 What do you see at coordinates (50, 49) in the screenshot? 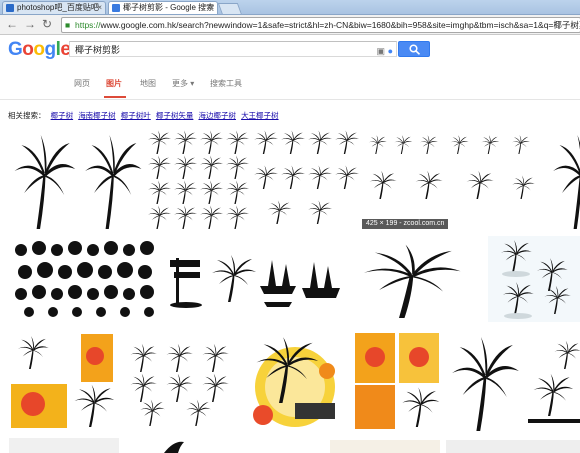
I see `logo-letter: g` at bounding box center [50, 49].